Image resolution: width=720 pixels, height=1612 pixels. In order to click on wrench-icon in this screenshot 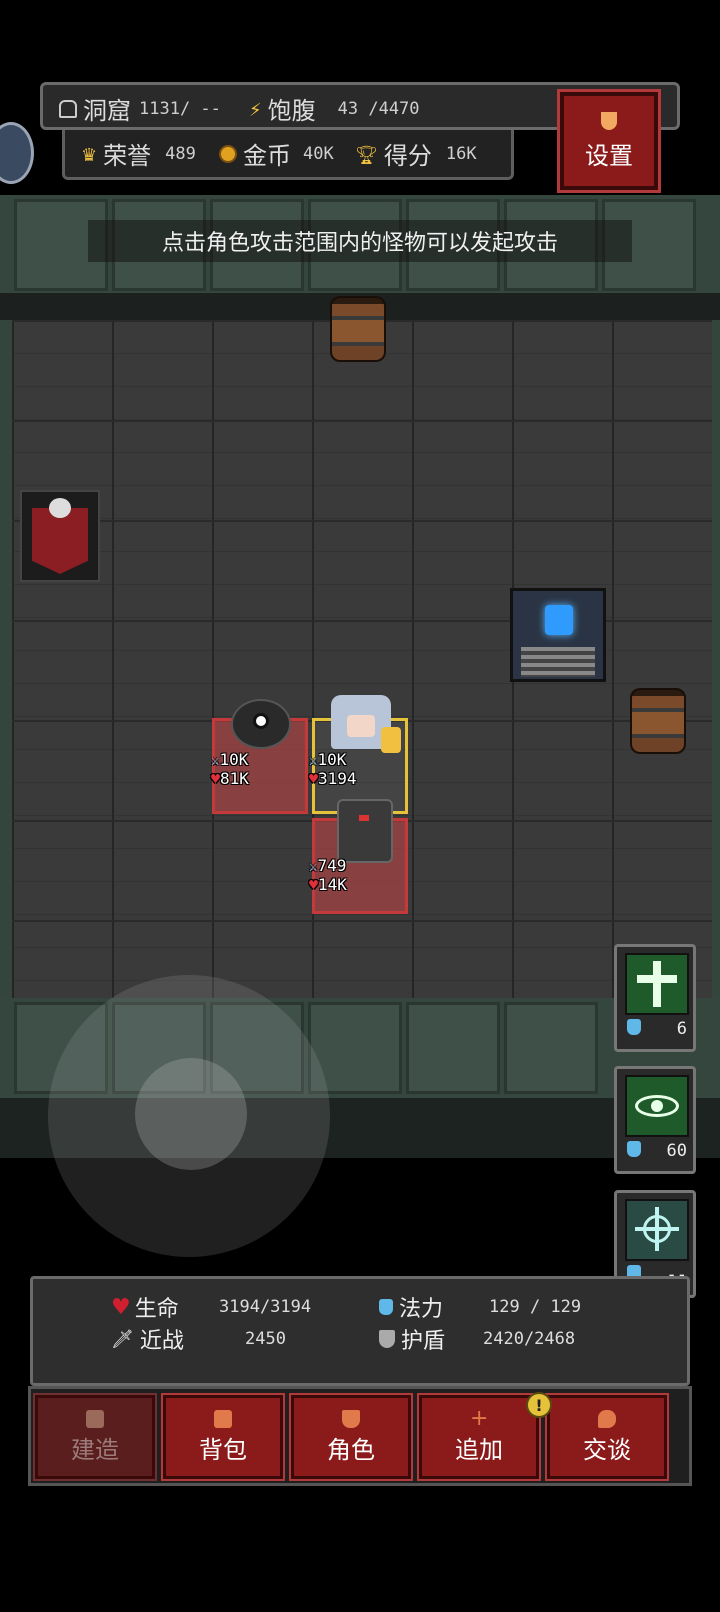, I will do `click(609, 120)`.